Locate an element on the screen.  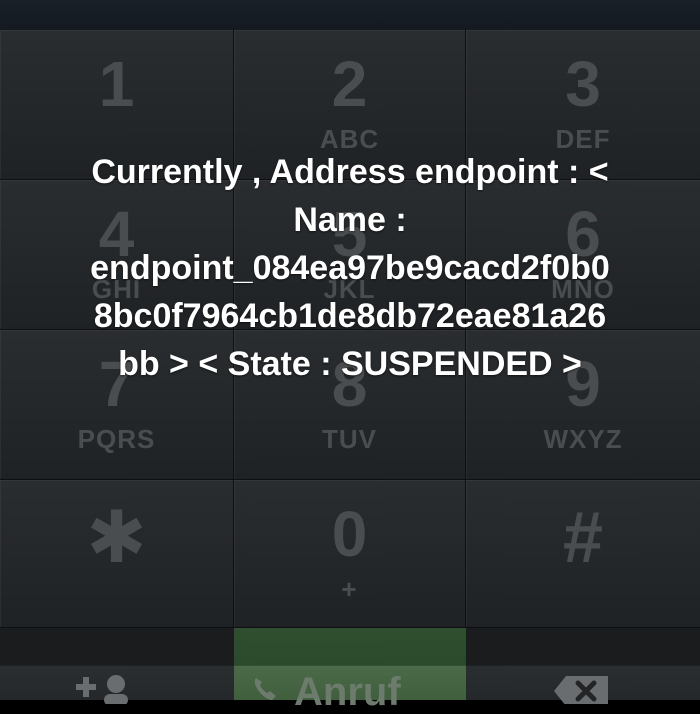
overlay-line: Currently , Address endpoint : < is located at coordinates (350, 172).